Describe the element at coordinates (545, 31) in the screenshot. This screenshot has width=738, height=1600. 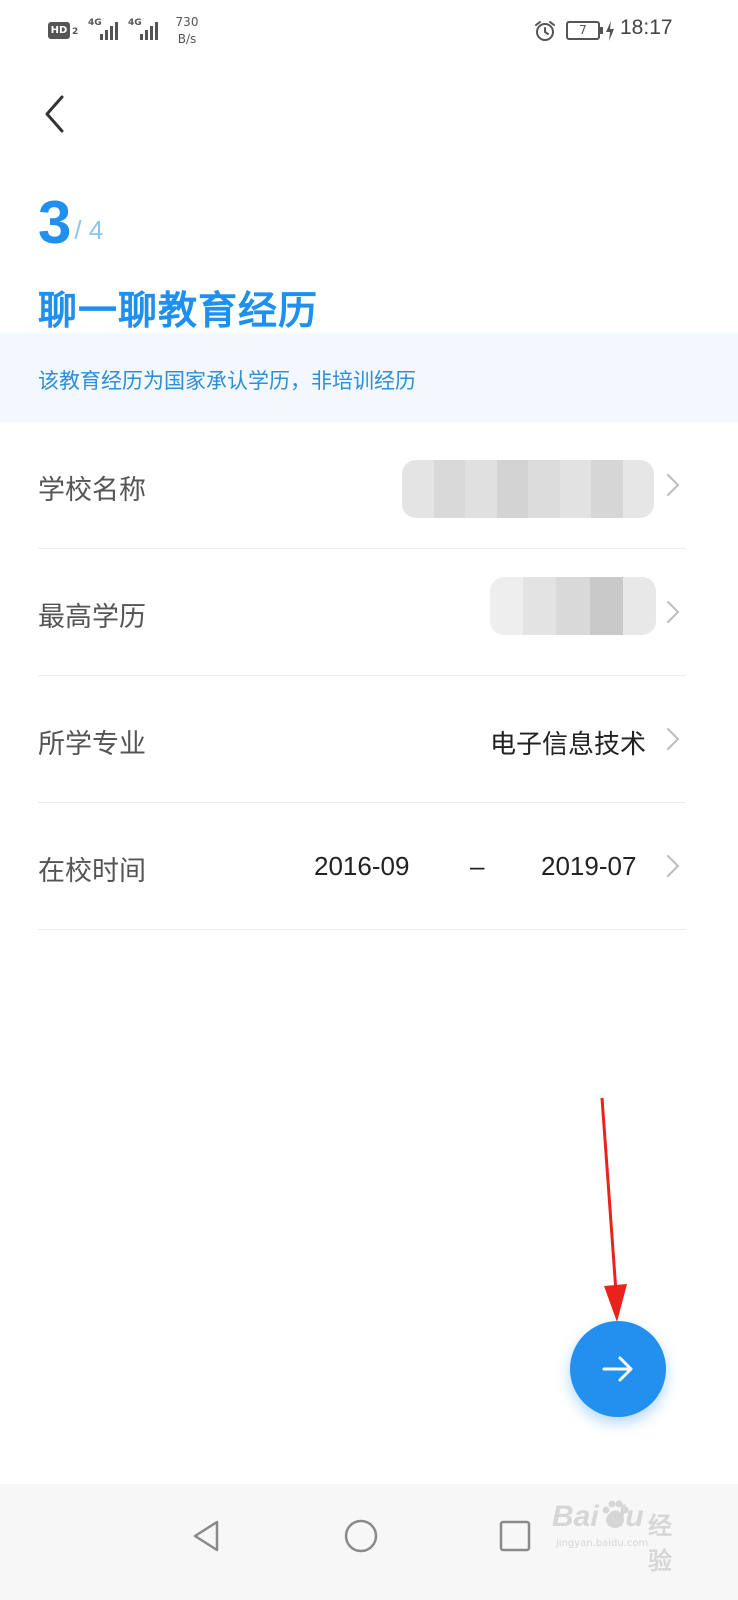
I see `alarm-icon` at that location.